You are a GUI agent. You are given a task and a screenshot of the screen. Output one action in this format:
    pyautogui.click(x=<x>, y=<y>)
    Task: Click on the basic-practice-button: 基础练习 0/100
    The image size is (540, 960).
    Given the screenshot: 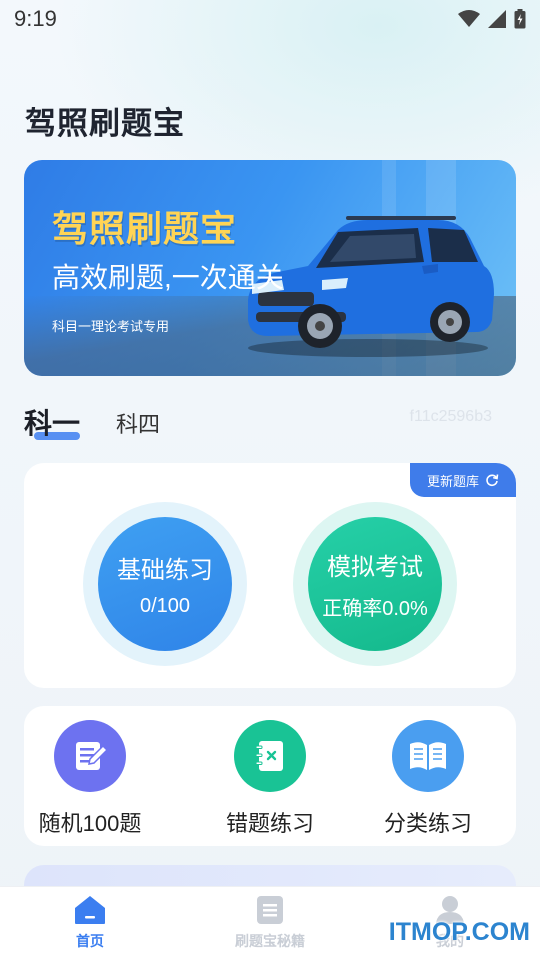 What is the action you would take?
    pyautogui.click(x=165, y=584)
    